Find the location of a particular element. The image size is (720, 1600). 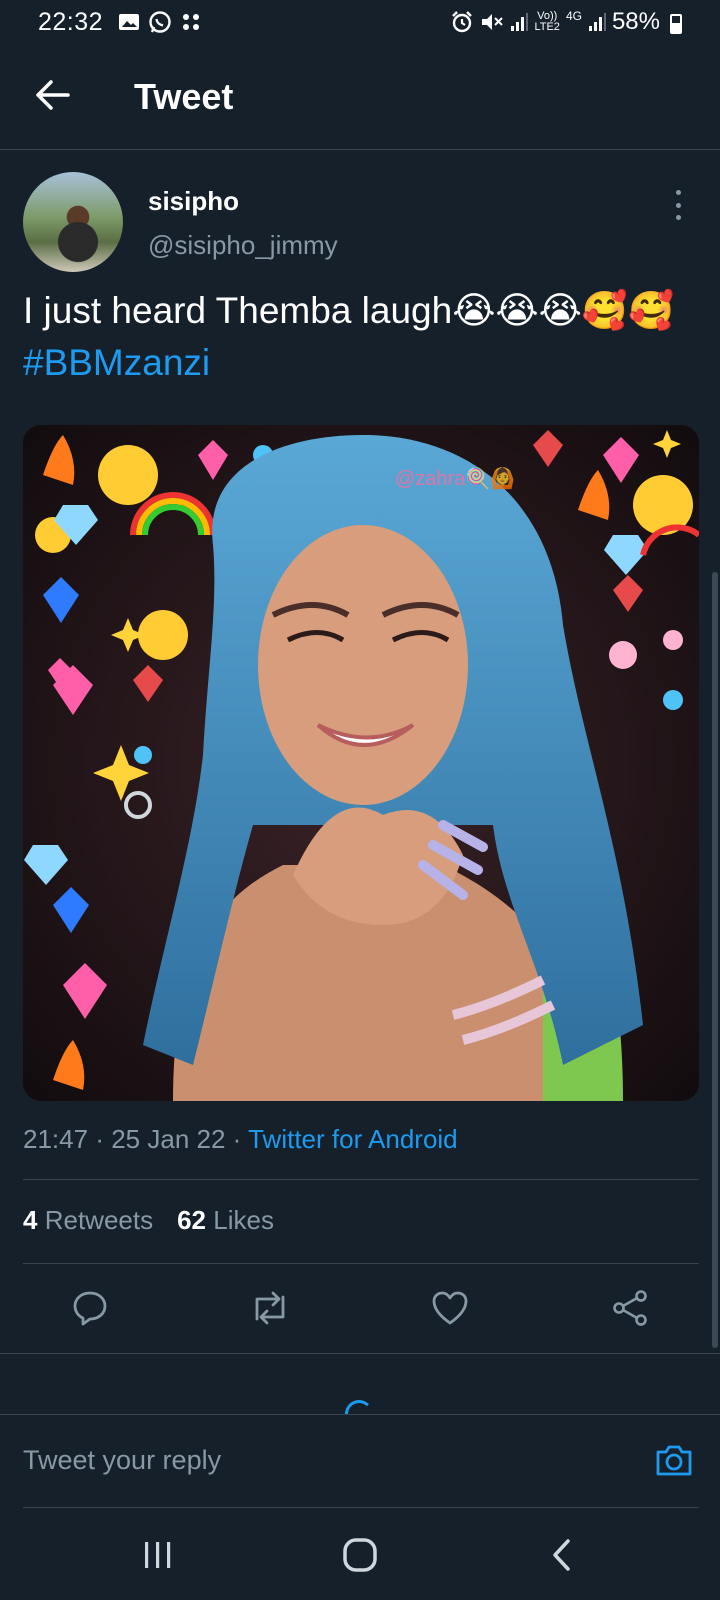

home-button is located at coordinates (360, 1555).